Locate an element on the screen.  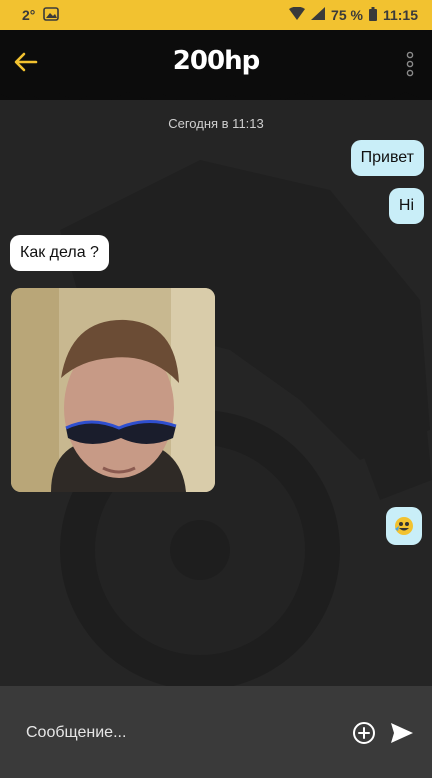
outgoing-message: Привет is located at coordinates (387, 158).